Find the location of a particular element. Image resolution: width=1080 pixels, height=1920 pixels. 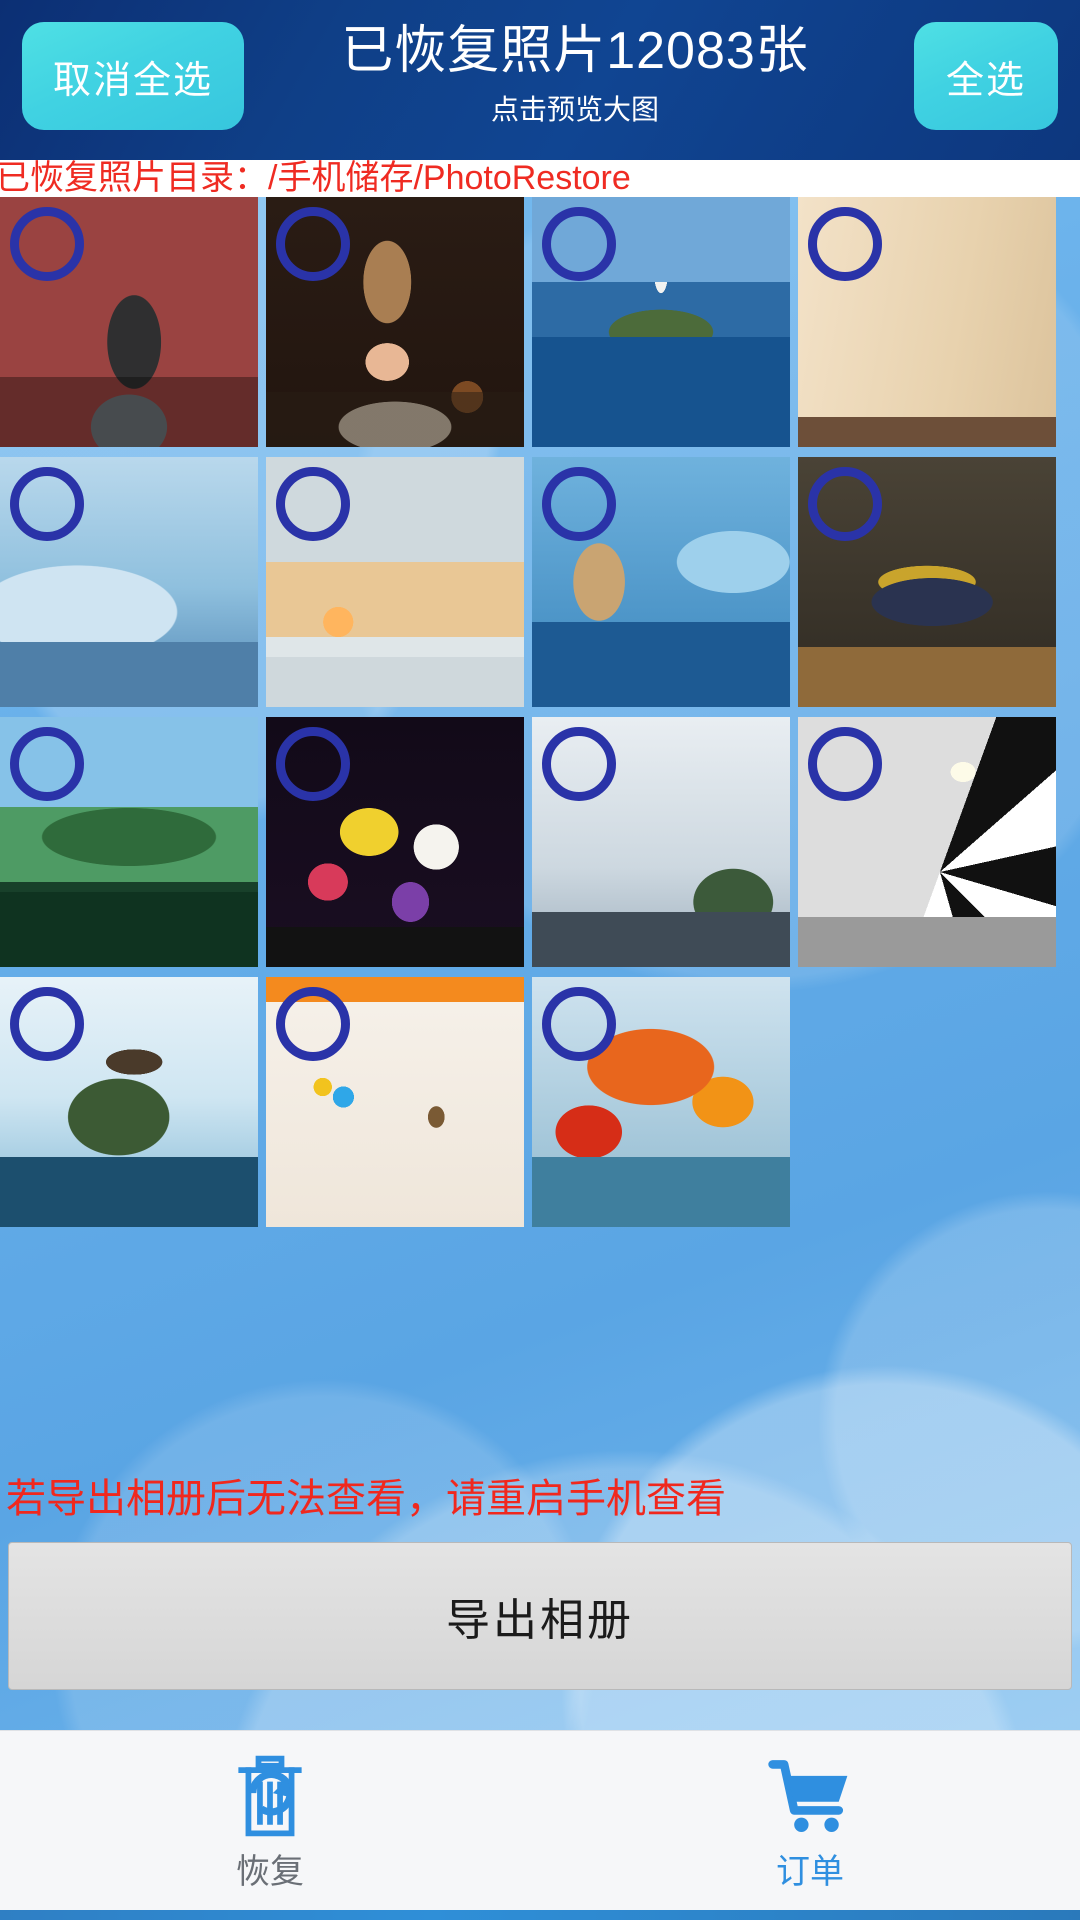

nav-label-order: 订单 is located at coordinates (810, 1871).